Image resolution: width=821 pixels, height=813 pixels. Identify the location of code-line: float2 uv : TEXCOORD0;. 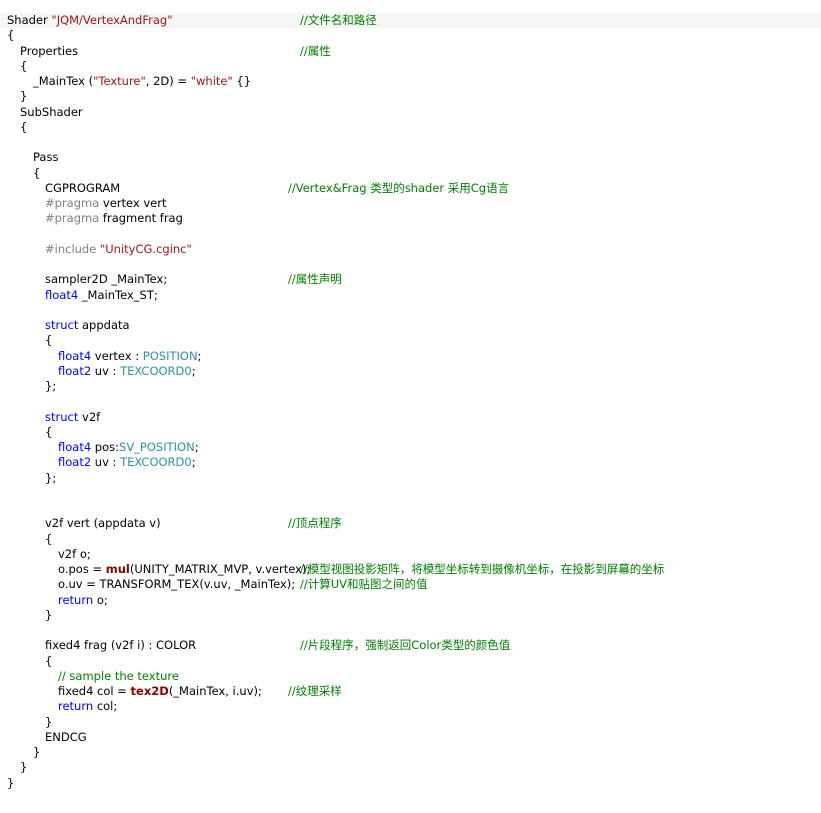
(410, 371).